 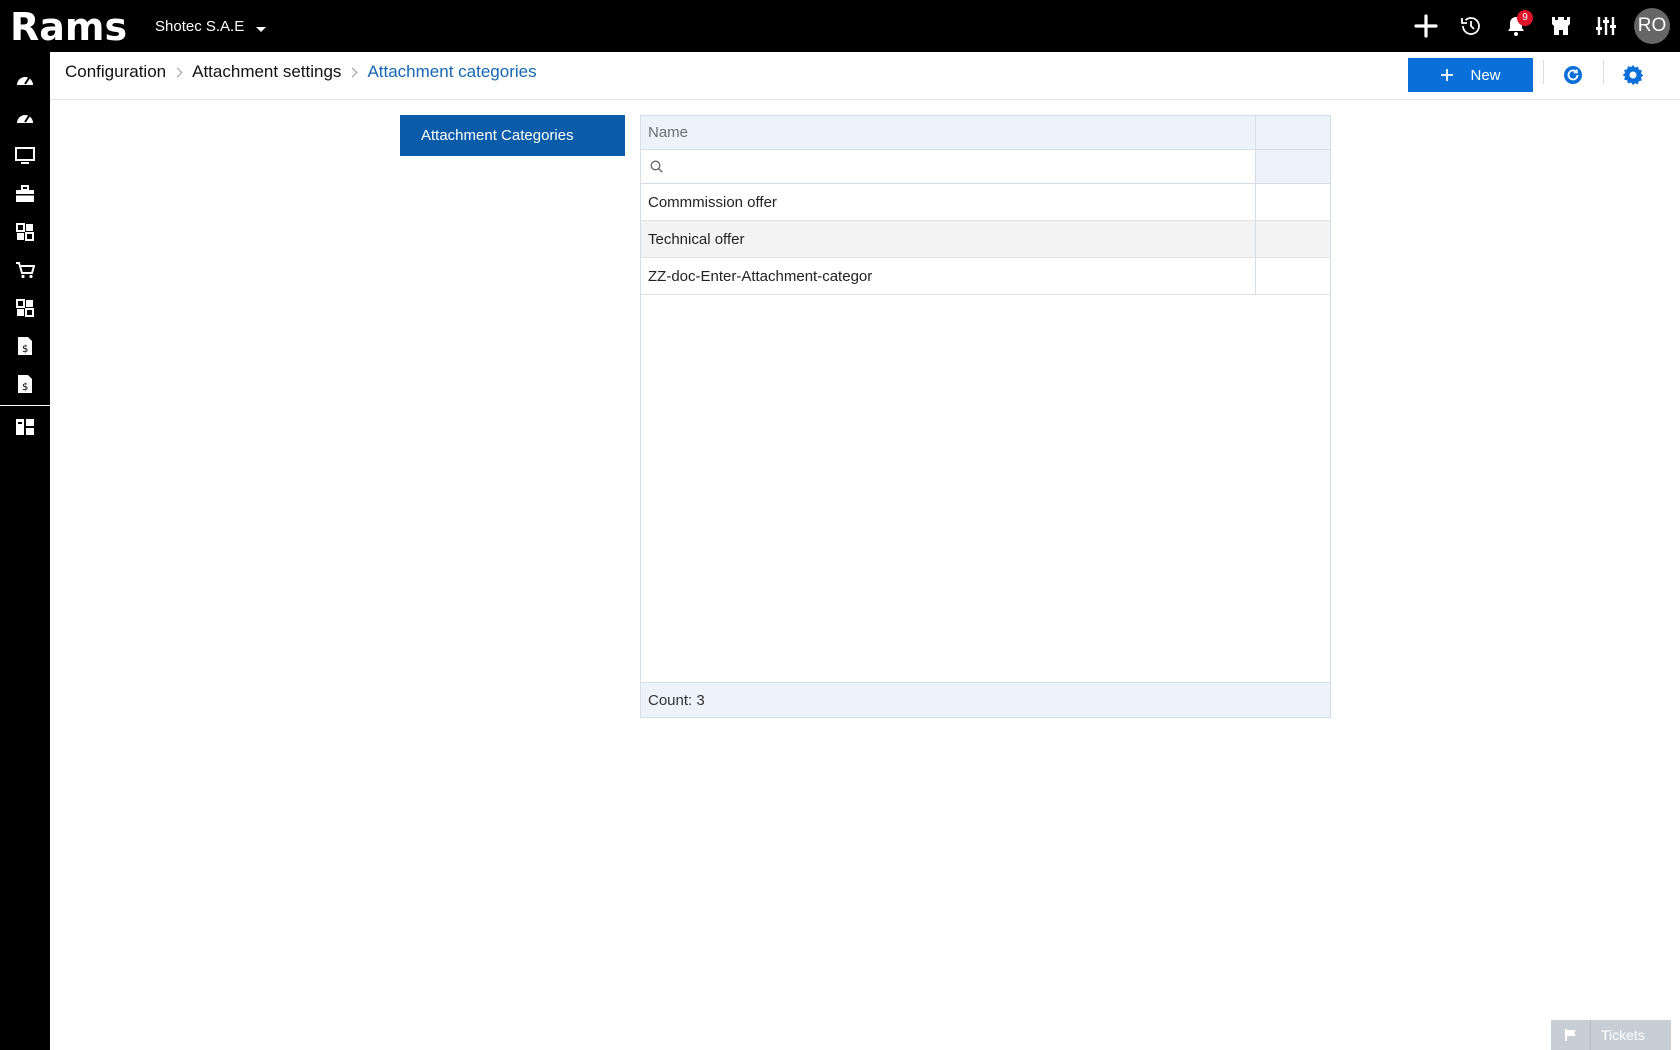 I want to click on grid-filter-row, so click(x=985, y=167).